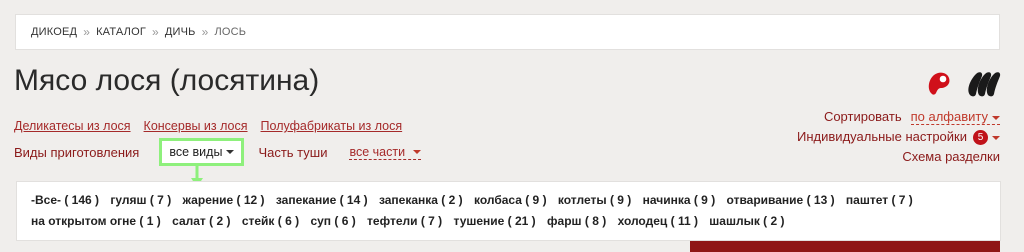  I want to click on carcass-part-dropdown: все части, so click(385, 152).